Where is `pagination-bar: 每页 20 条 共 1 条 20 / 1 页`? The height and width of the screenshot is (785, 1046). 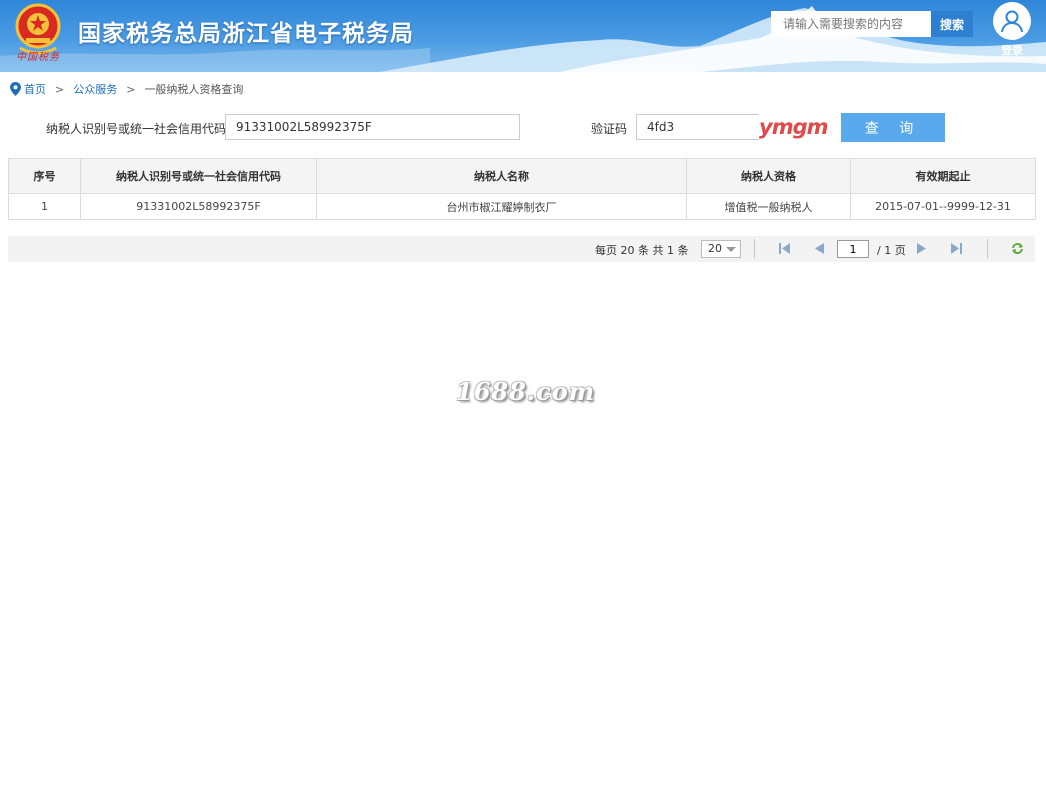 pagination-bar: 每页 20 条 共 1 条 20 / 1 页 is located at coordinates (521, 249).